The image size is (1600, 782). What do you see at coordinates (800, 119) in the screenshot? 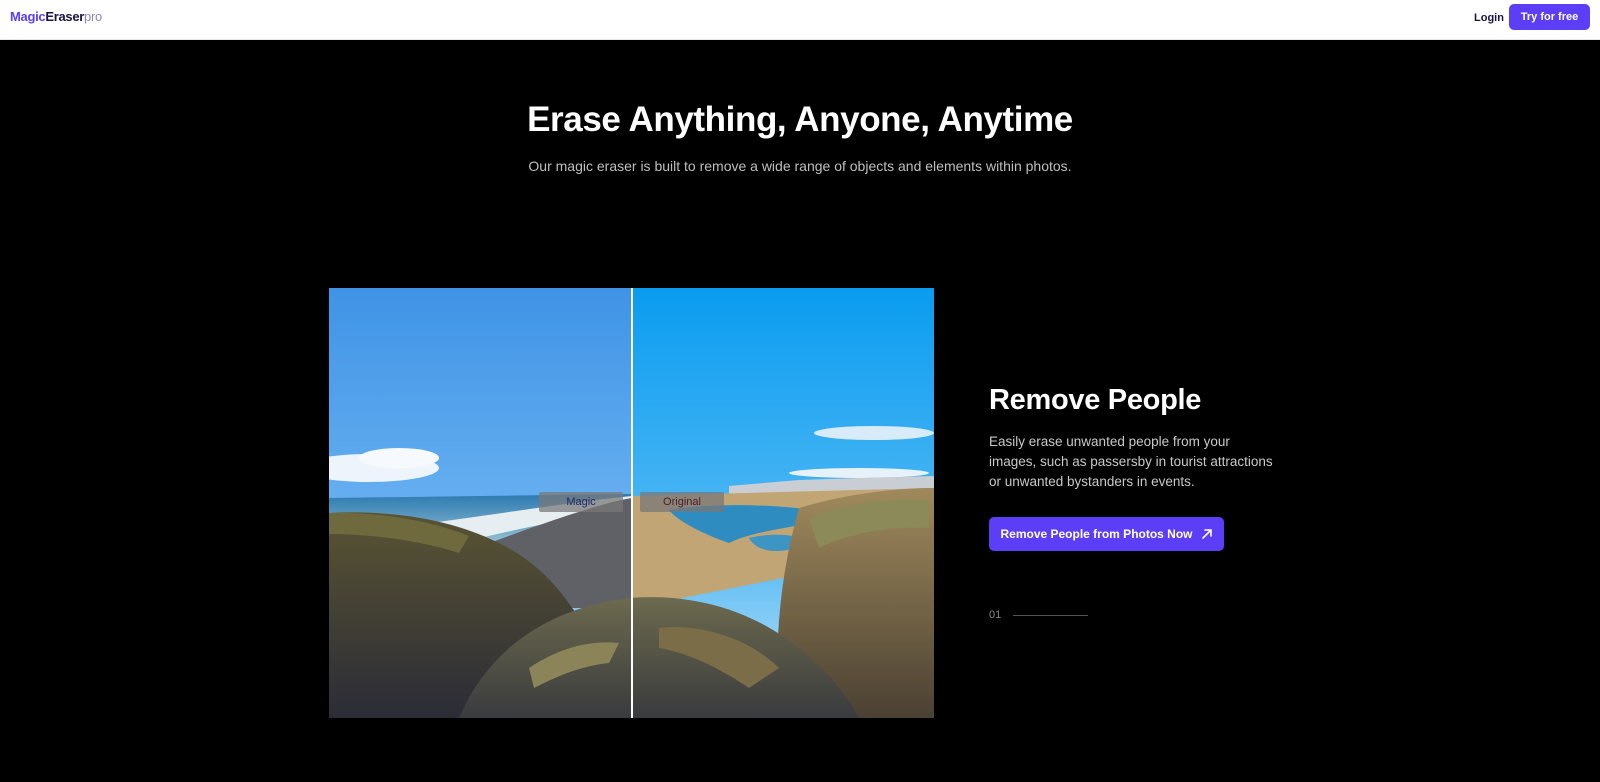
I see `hero-title: Erase Anything, Anyone, Anytime` at bounding box center [800, 119].